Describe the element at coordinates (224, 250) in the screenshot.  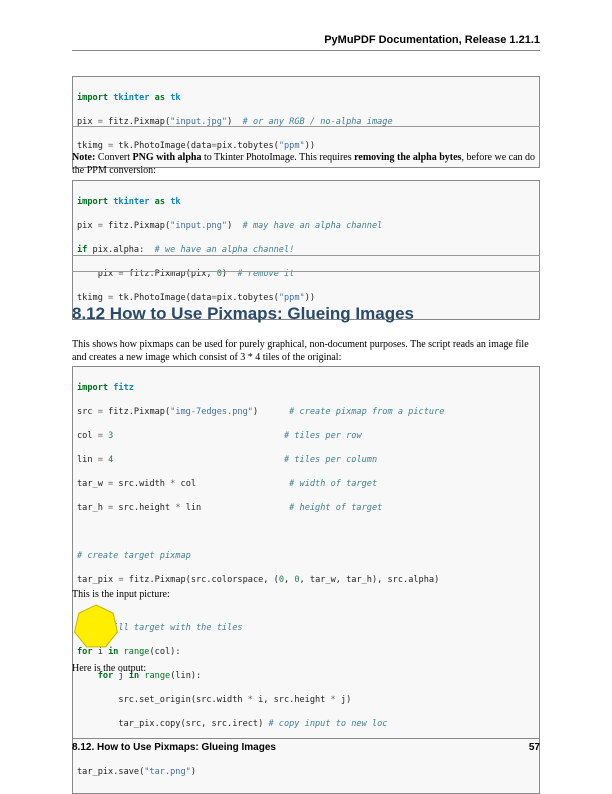
I see `code-comment: # we have an alpha channel!` at that location.